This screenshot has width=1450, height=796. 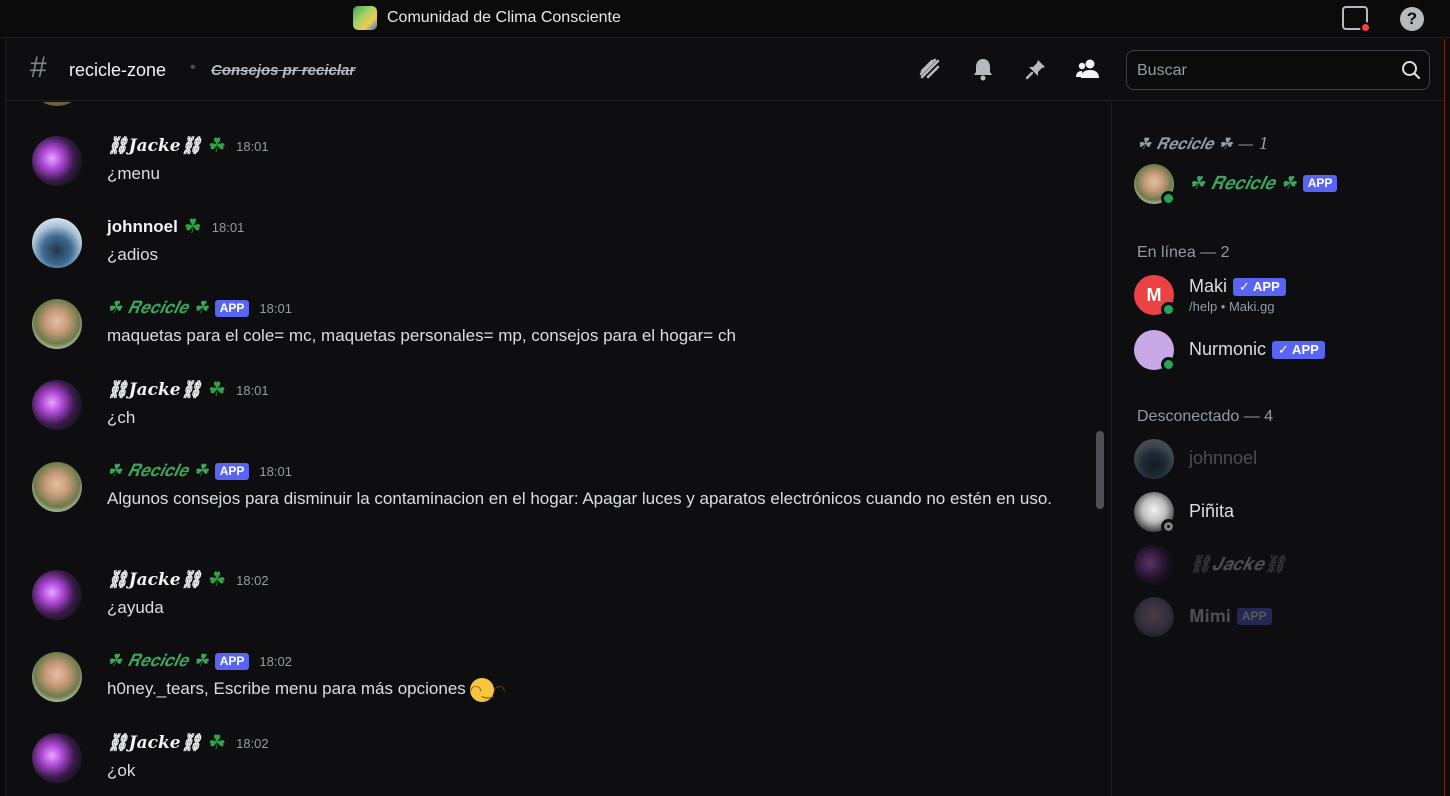 What do you see at coordinates (133, 173) in the screenshot?
I see `message-text: ¿menu` at bounding box center [133, 173].